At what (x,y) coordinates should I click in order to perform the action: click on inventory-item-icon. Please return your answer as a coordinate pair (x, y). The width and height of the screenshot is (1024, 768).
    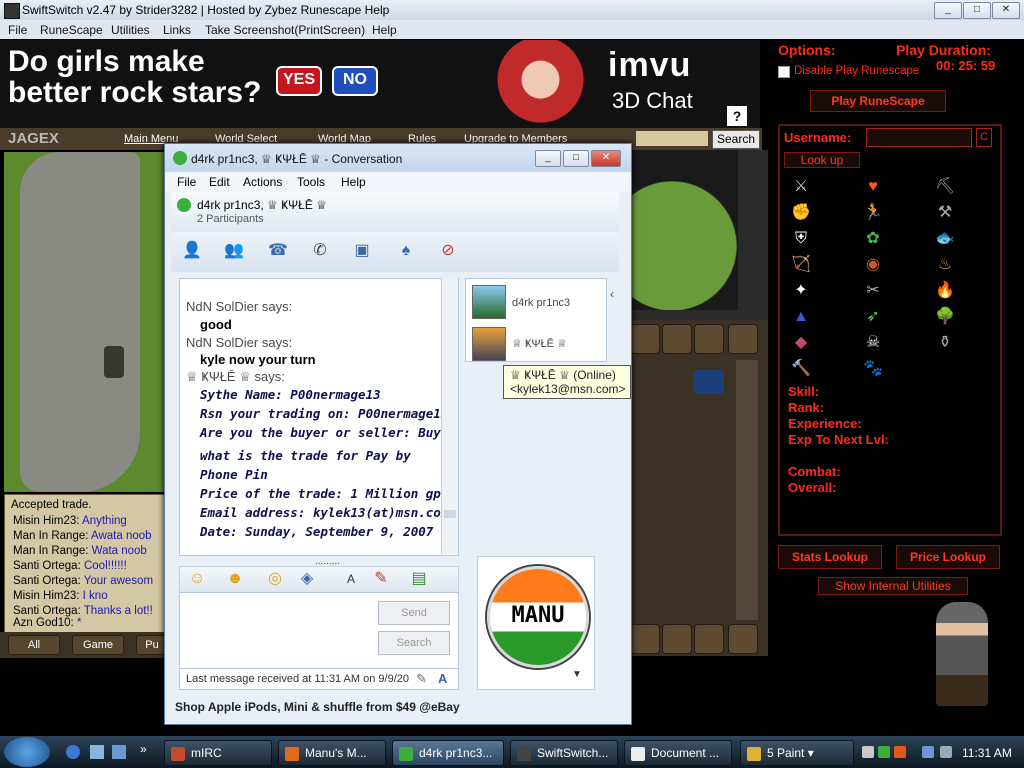
    Looking at the image, I should click on (709, 382).